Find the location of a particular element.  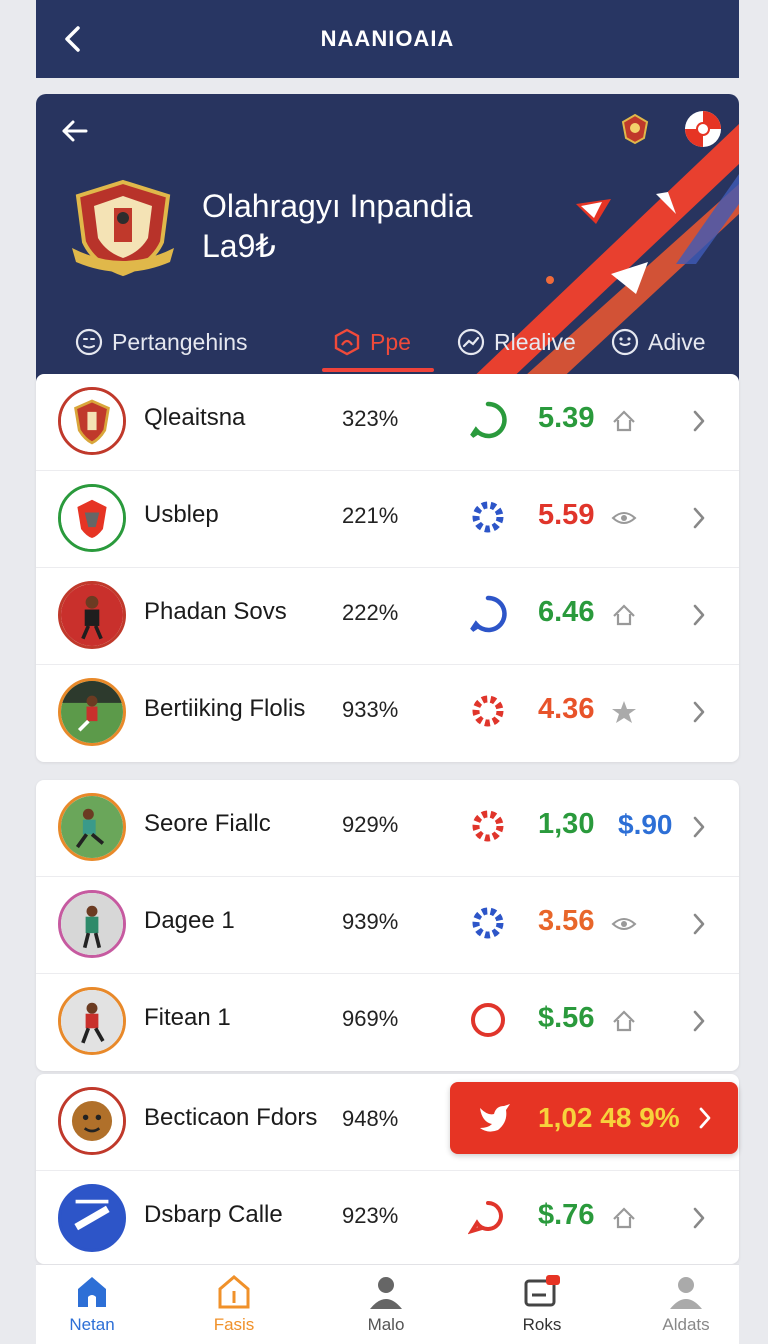

tab-label: Rlealive is located at coordinates (535, 341).